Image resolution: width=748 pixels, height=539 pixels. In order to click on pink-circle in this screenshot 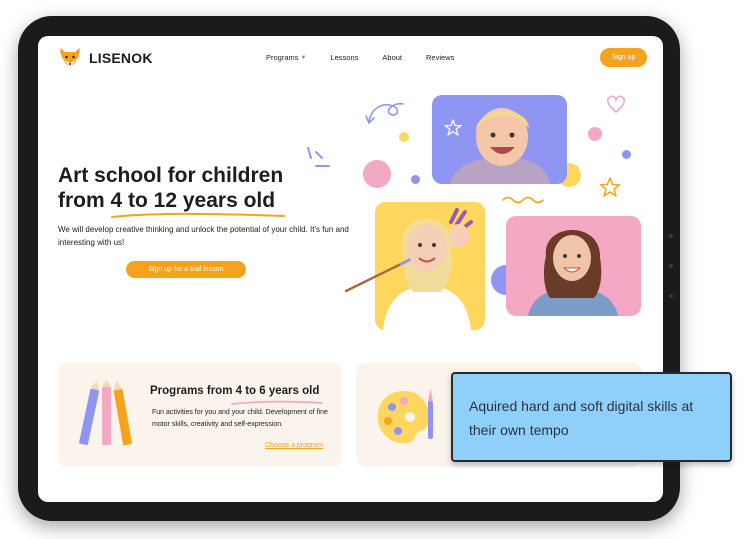, I will do `click(377, 174)`.